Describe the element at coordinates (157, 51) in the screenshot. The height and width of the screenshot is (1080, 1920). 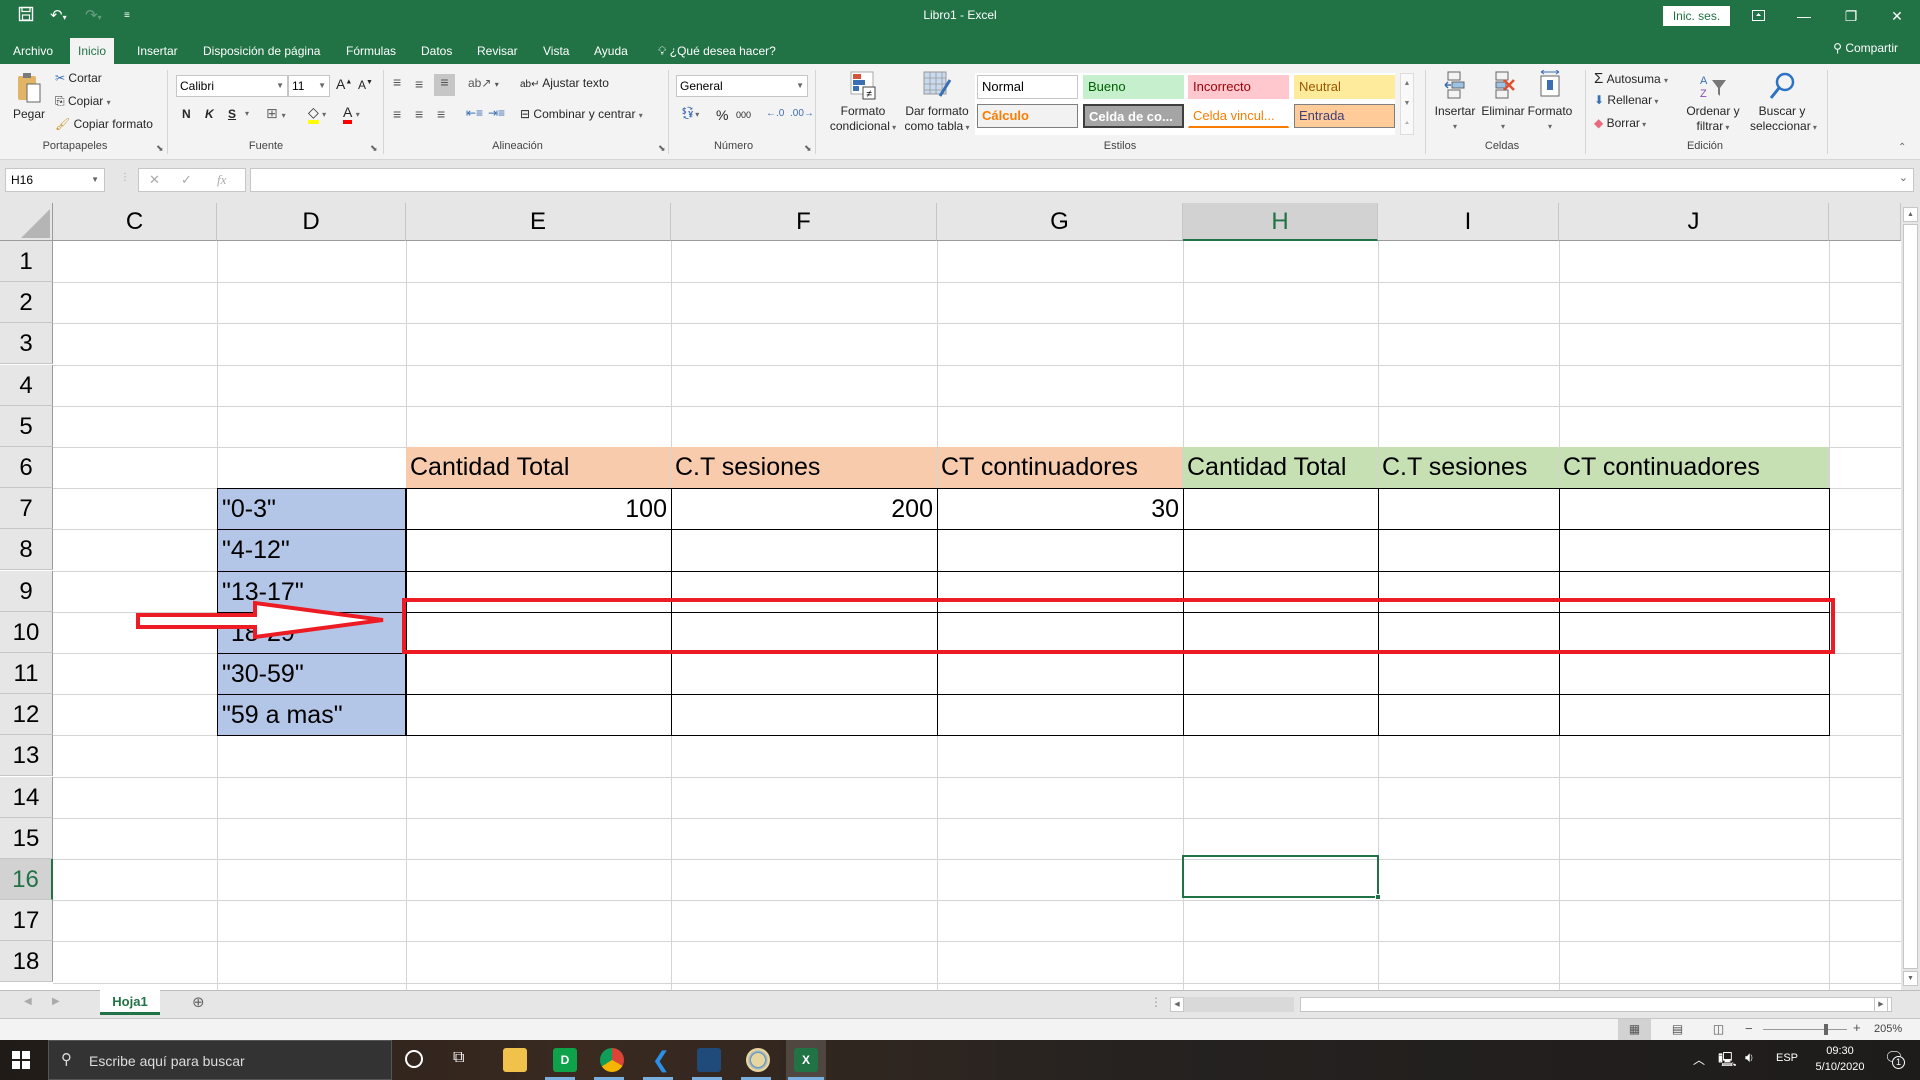
I see `tab-insertar: Insertar` at that location.